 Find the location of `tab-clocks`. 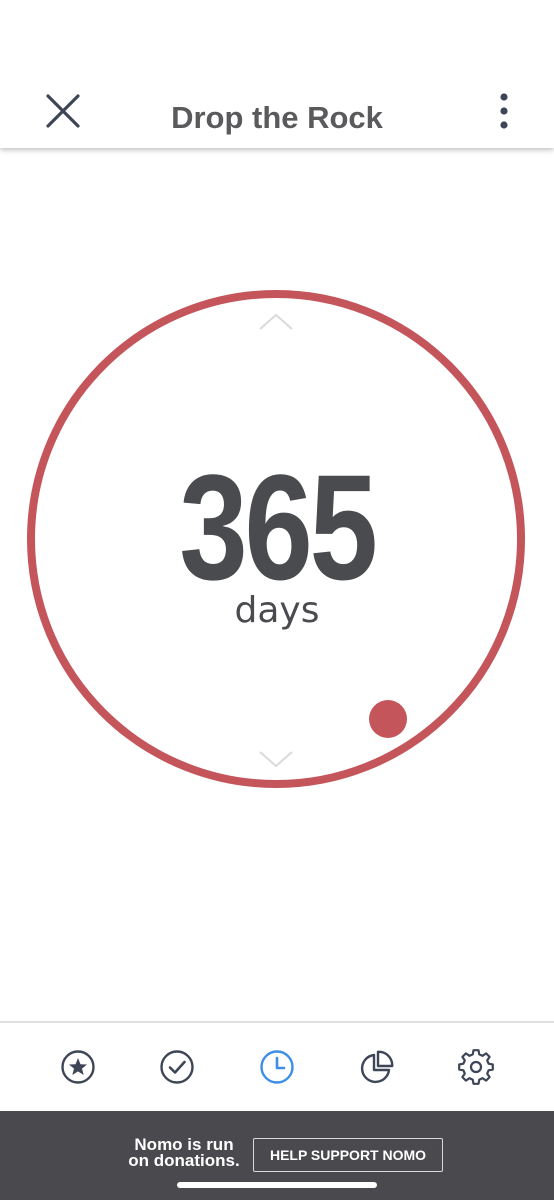

tab-clocks is located at coordinates (277, 1067).